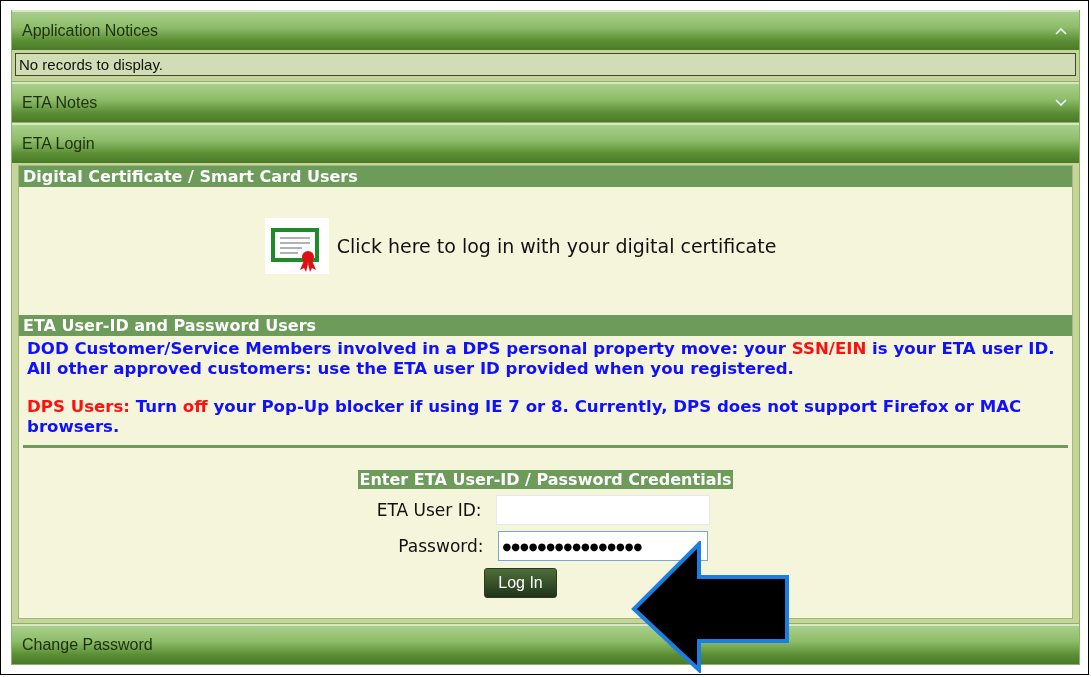 This screenshot has width=1091, height=677. Describe the element at coordinates (1061, 31) in the screenshot. I see `chevron-up-icon` at that location.